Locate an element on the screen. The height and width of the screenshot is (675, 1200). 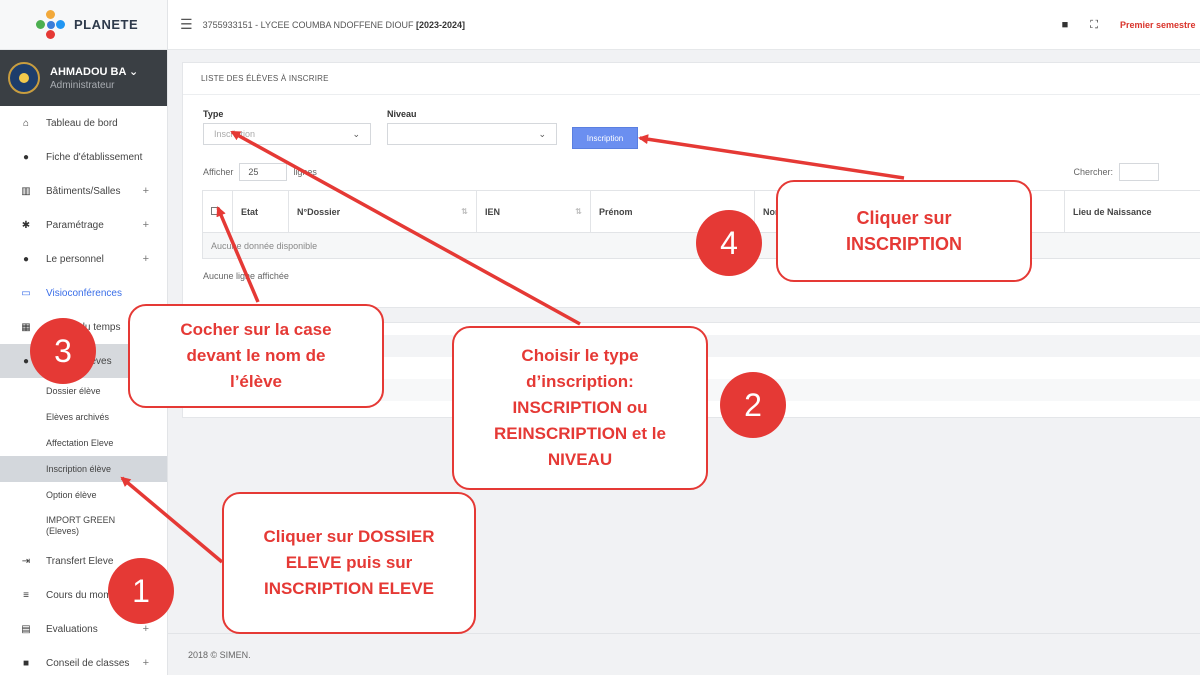
sidebar-item-label: Transfert Eleve is located at coordinates (80, 561).